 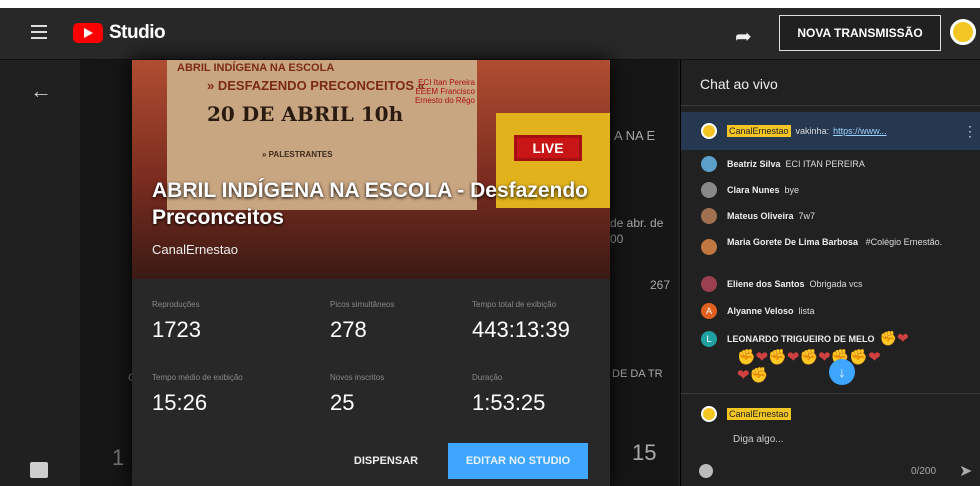 What do you see at coordinates (830, 83) in the screenshot?
I see `chat-header: Chat ao vivo ⋮` at bounding box center [830, 83].